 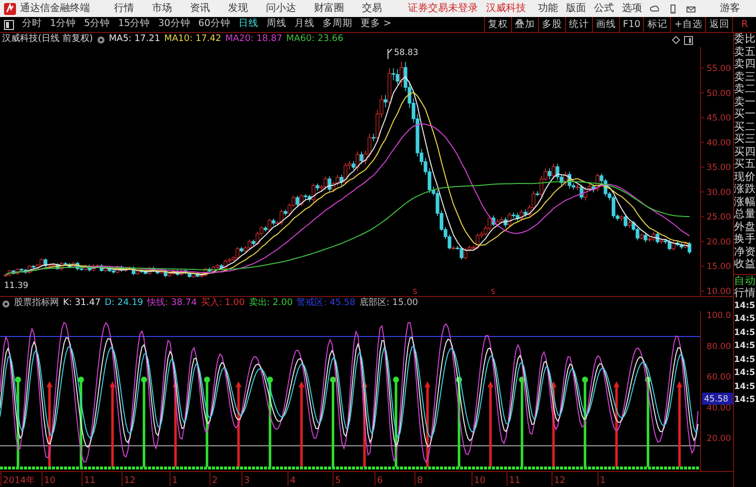 What do you see at coordinates (745, 189) in the screenshot?
I see `quote-label: 涨跌` at bounding box center [745, 189].